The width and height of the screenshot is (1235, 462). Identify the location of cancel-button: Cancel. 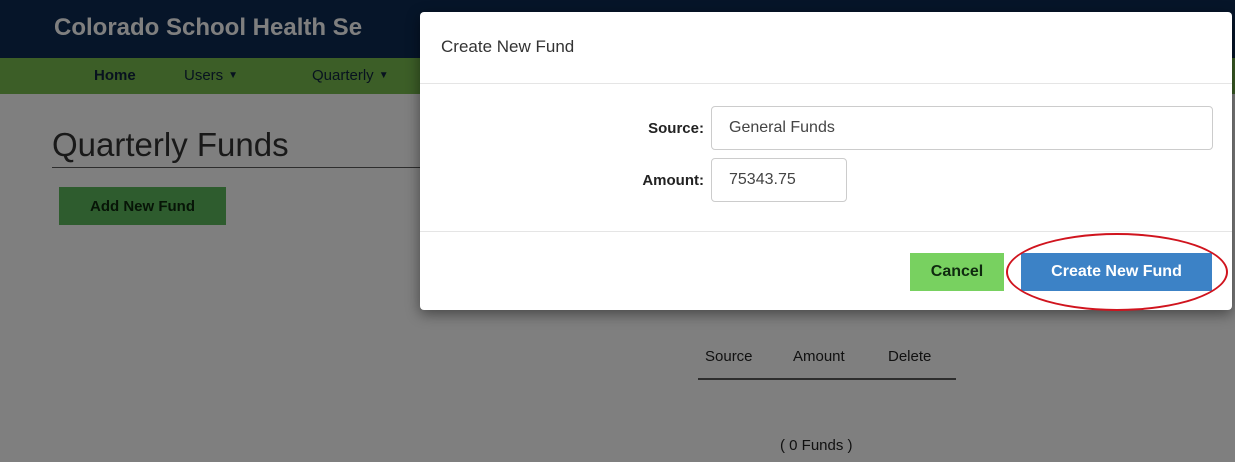
(957, 272).